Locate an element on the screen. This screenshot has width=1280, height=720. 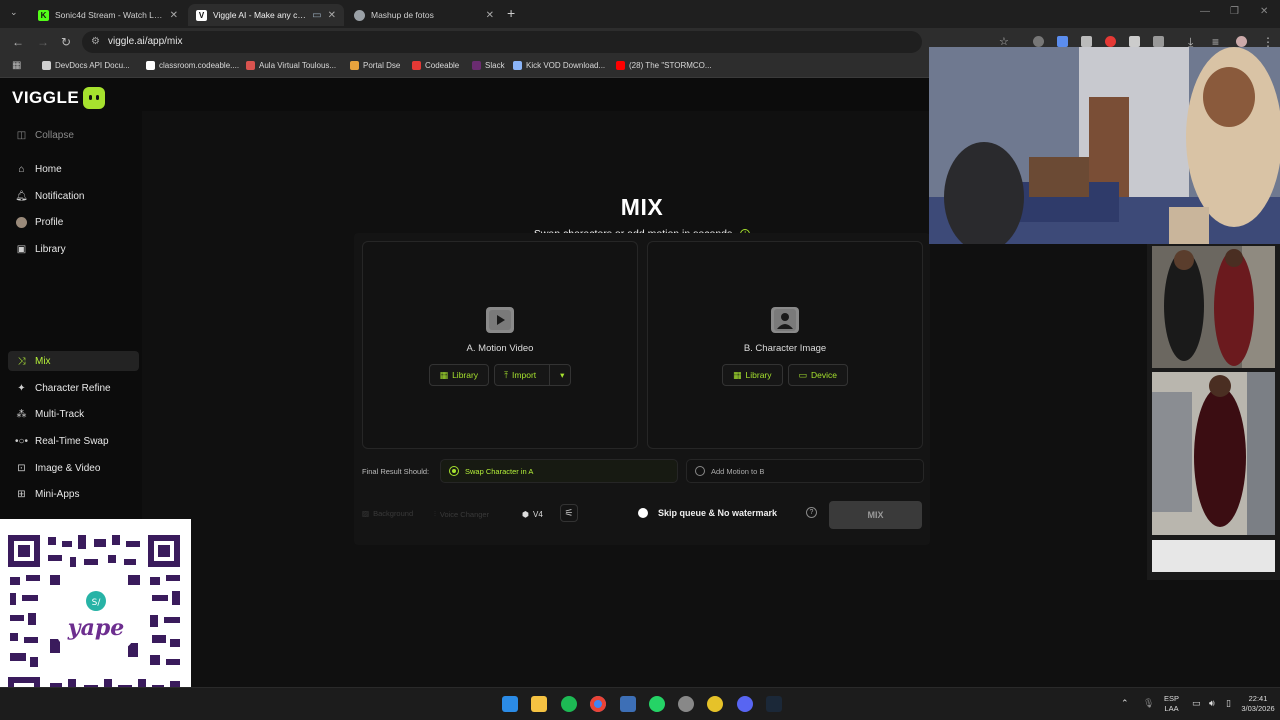
new-tab-button: + is located at coordinates (511, 13).